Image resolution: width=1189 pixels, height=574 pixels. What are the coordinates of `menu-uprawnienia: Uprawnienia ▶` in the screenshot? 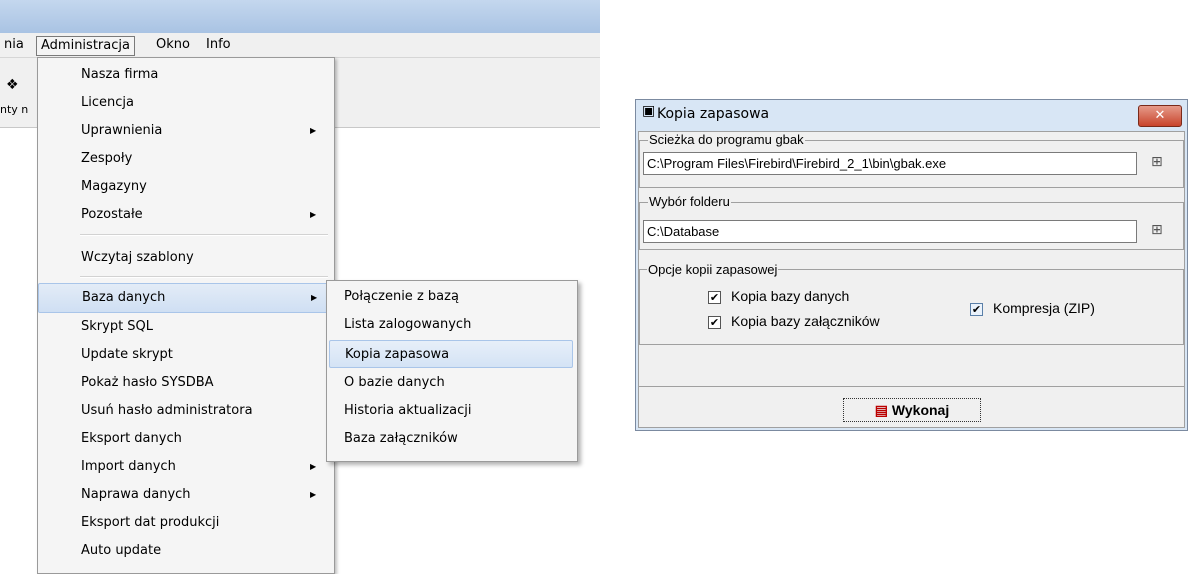 It's located at (186, 131).